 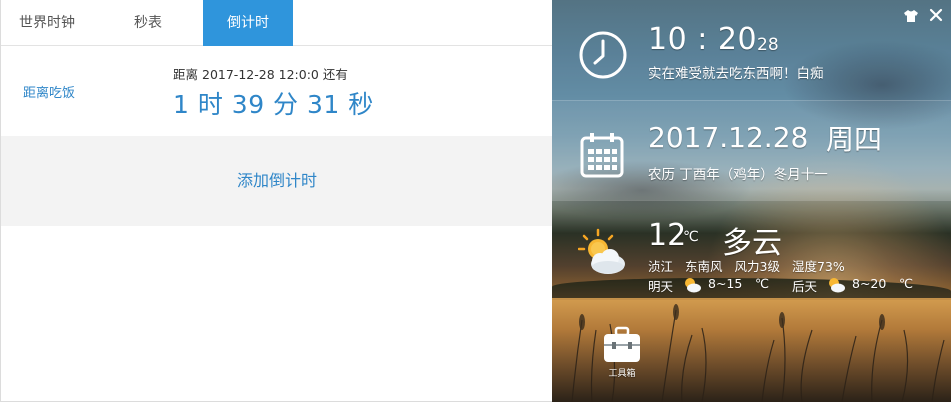 I want to click on countdown-target-datetime: 2017-12-28 12:0:0, so click(x=260, y=74).